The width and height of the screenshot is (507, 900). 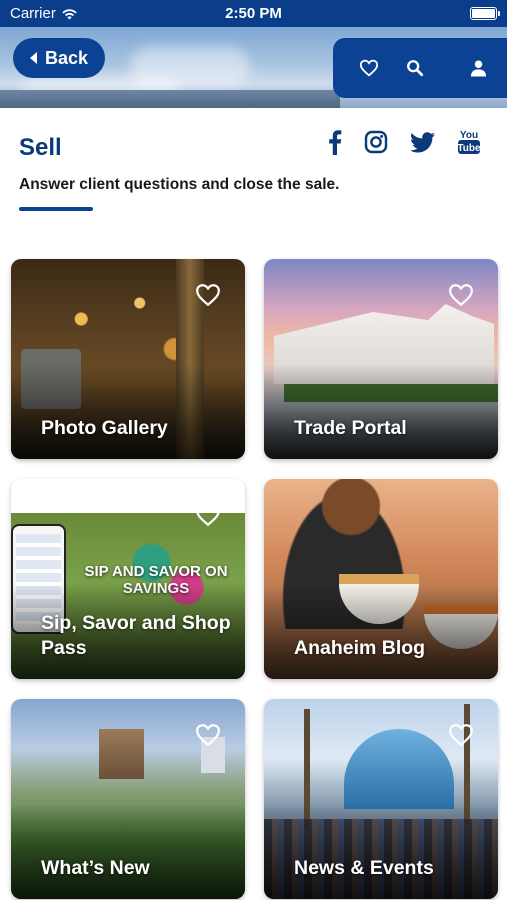 I want to click on user-icon, so click(x=478, y=68).